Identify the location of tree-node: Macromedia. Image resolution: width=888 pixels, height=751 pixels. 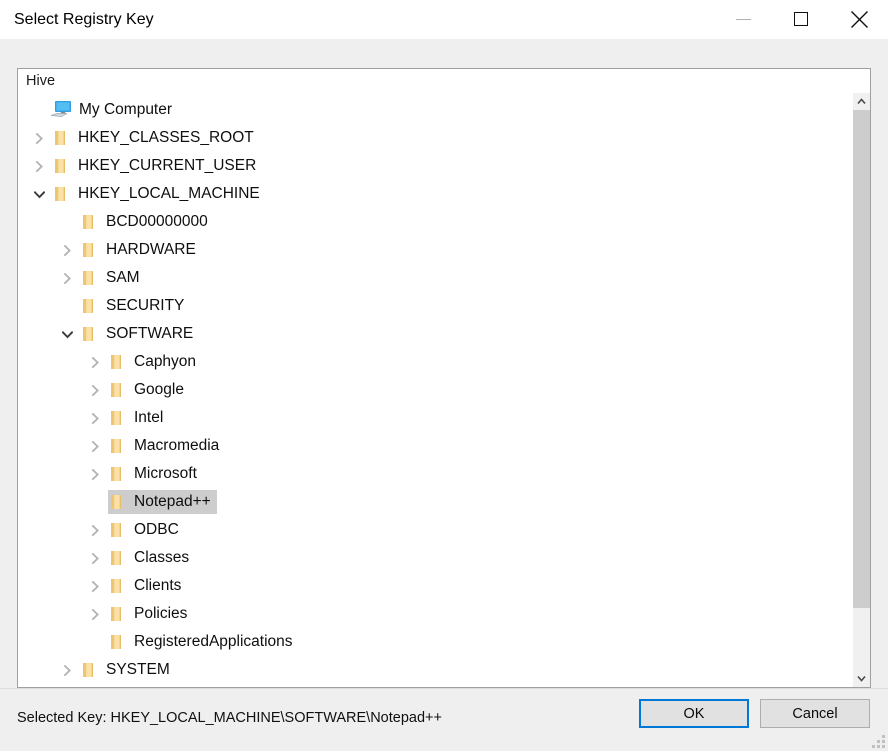
(435, 446).